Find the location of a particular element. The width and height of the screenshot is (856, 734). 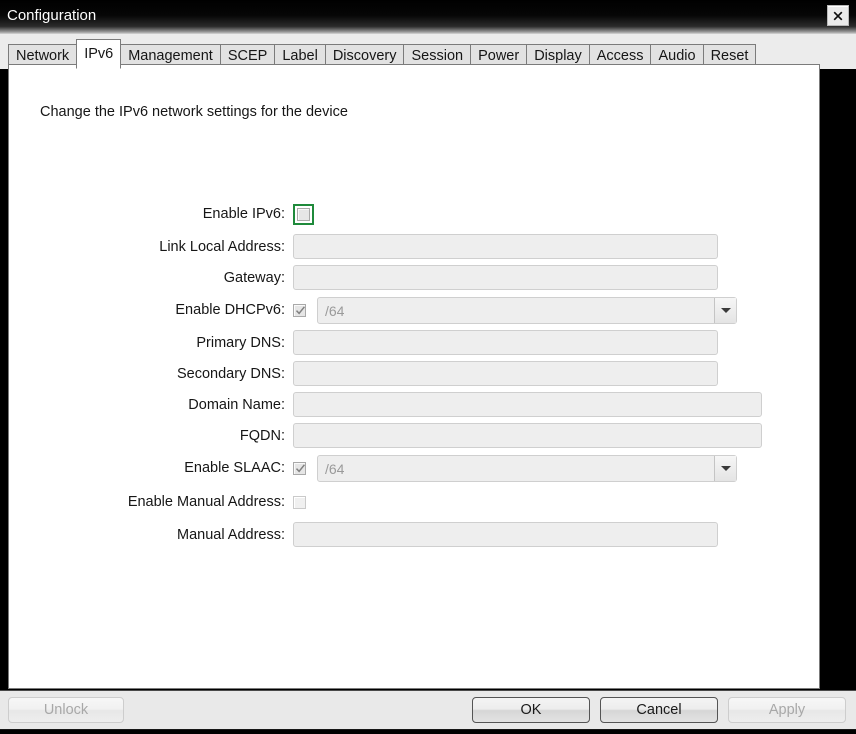

title-bar: Configuration is located at coordinates (428, 17).